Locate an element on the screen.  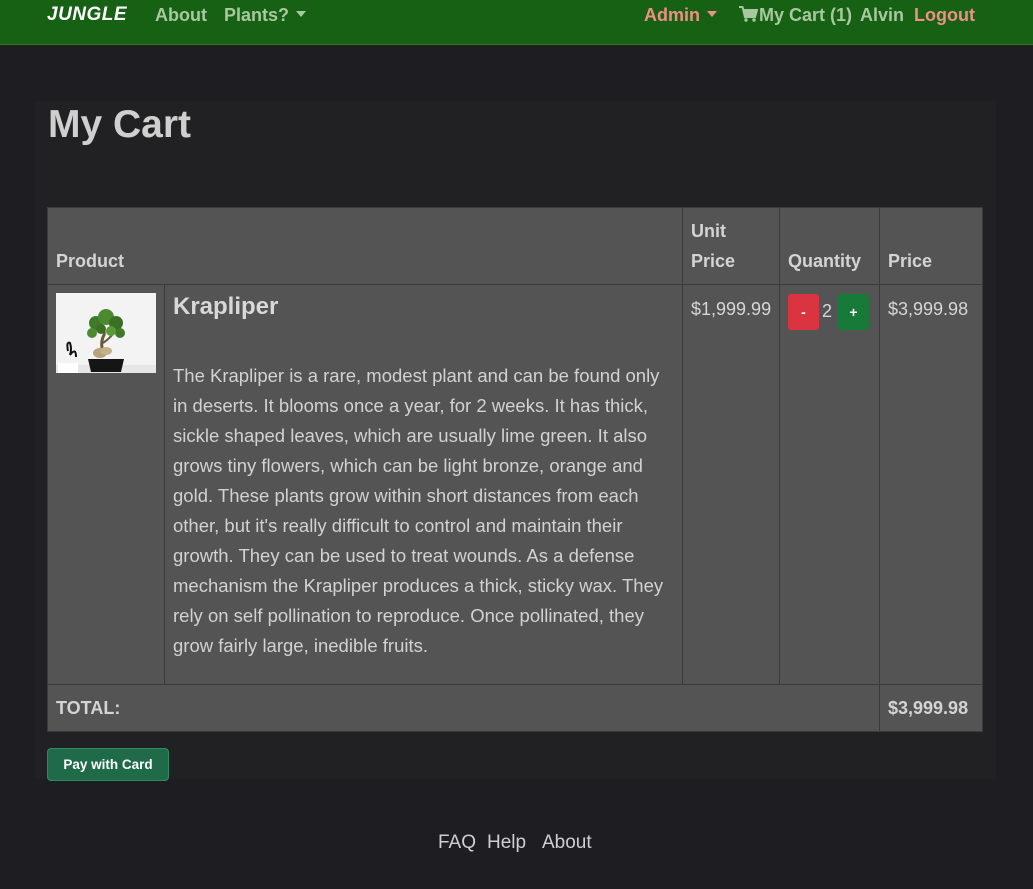
nav-cart-link: My Cart (1) is located at coordinates (795, 15).